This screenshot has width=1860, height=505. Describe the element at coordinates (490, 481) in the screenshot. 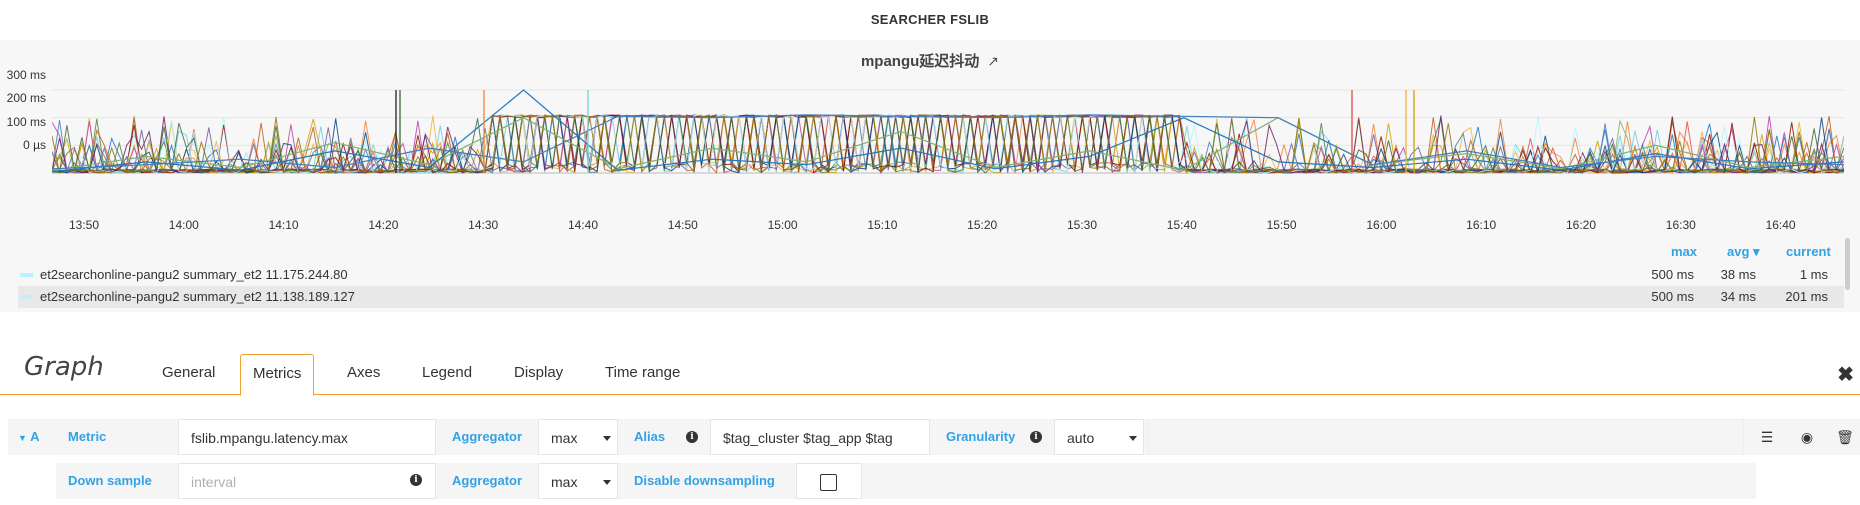

I see `downsample-aggregator-label: Aggregator` at that location.